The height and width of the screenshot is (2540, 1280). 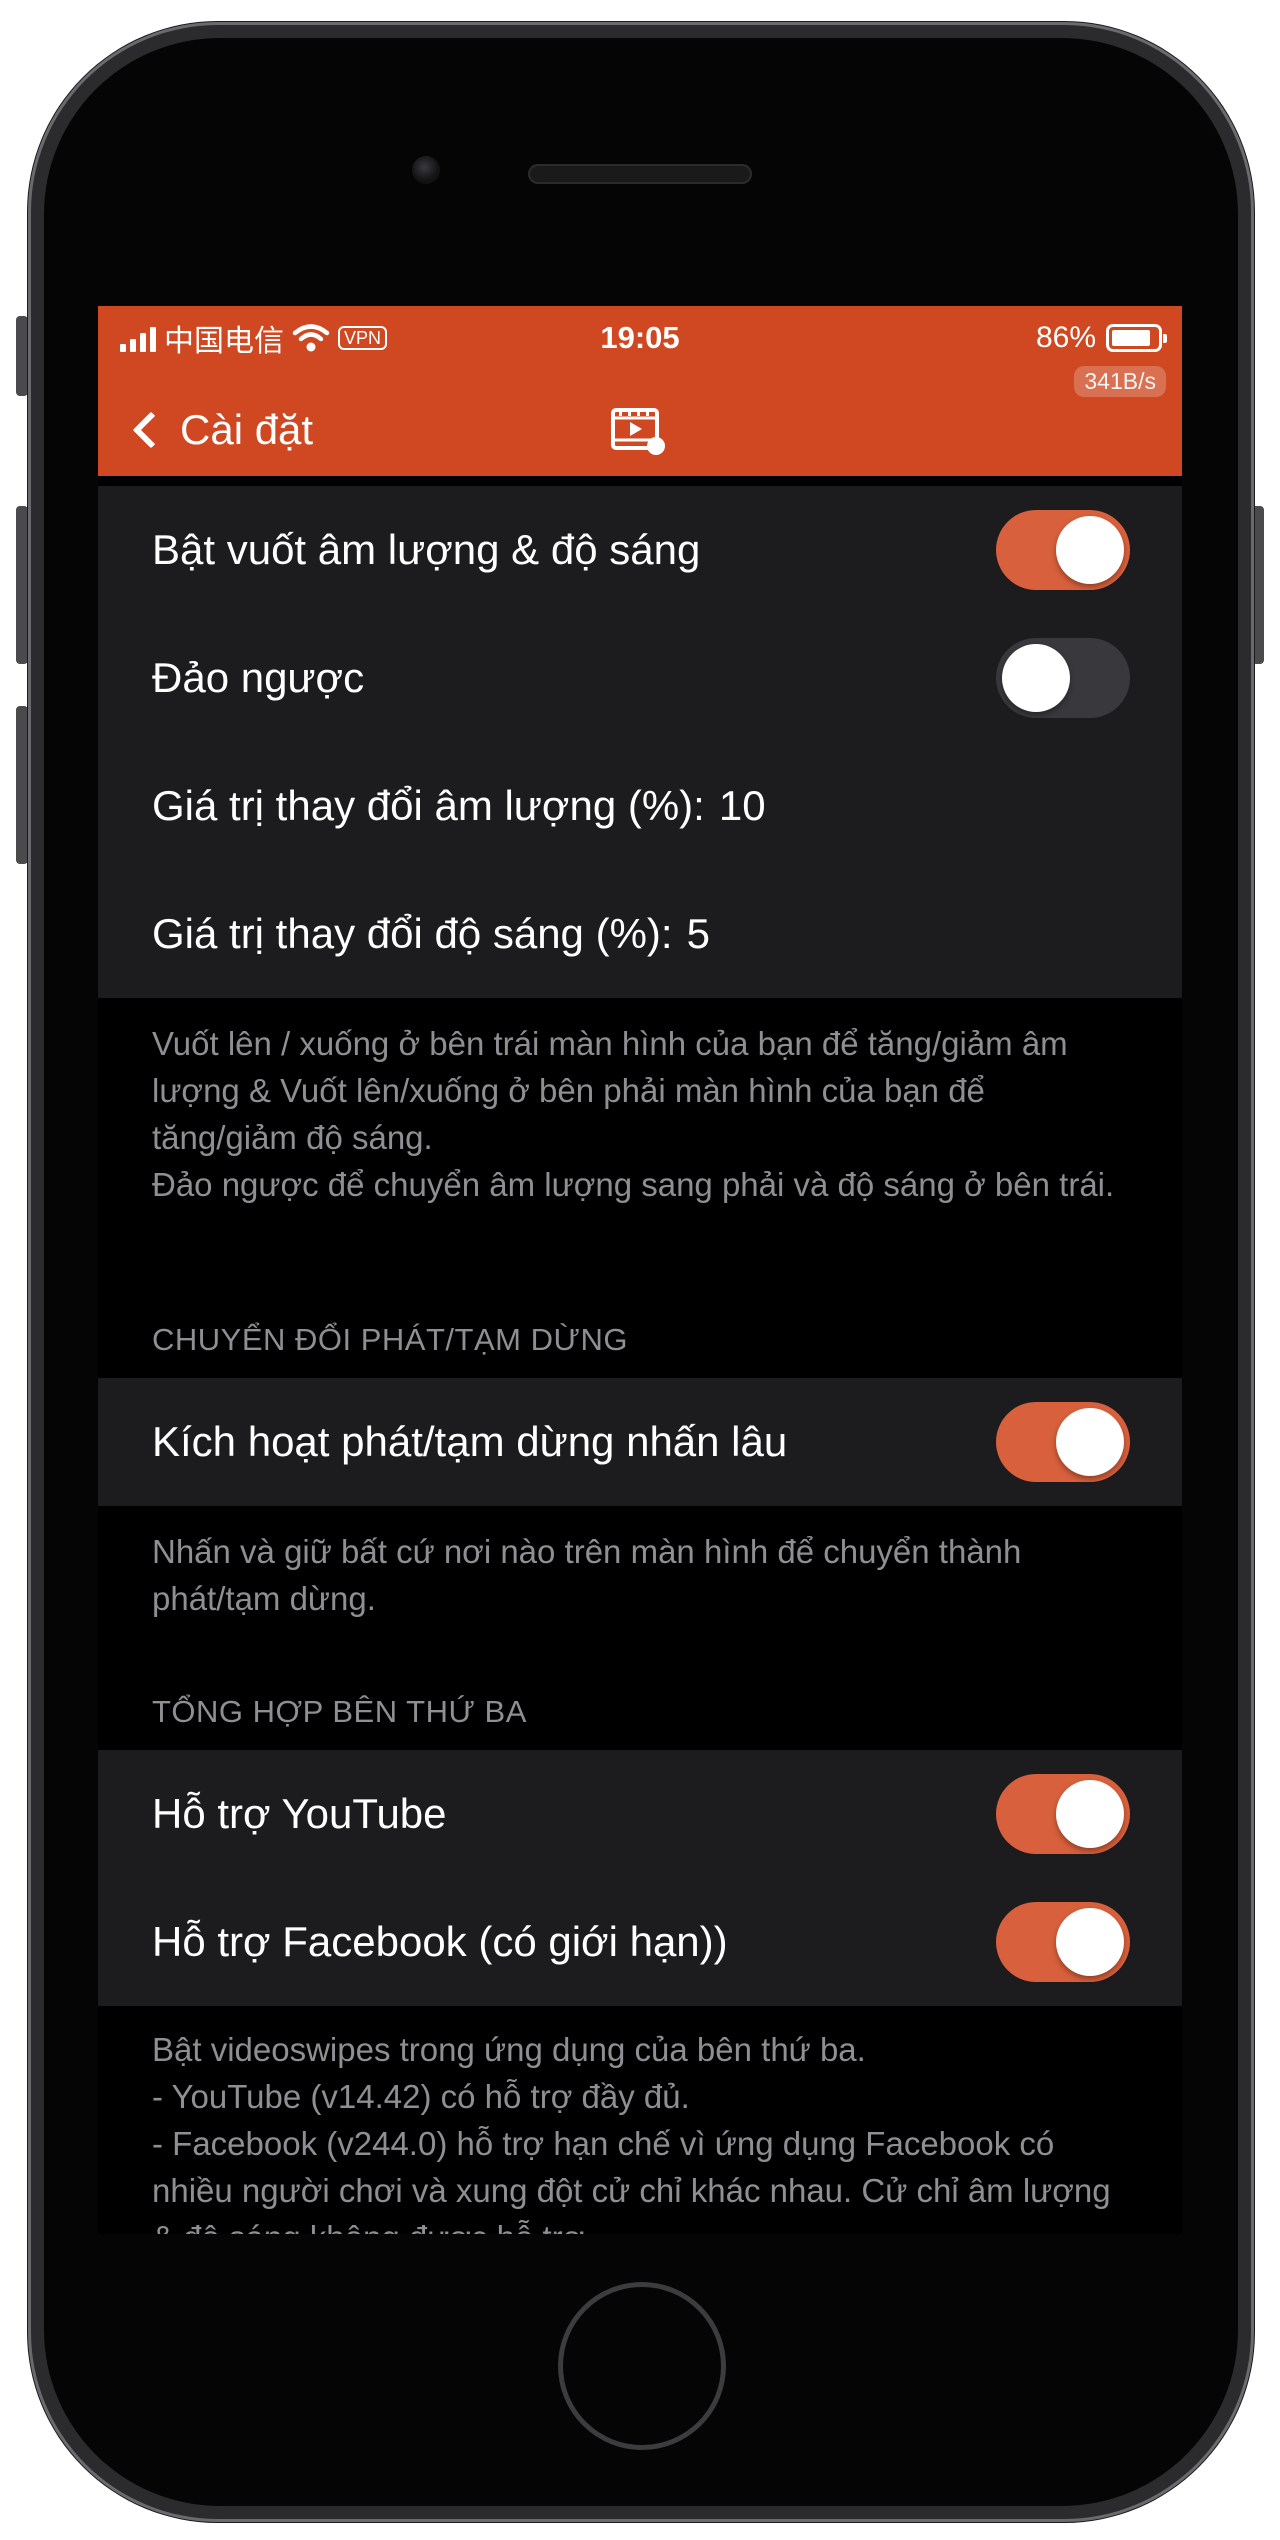 I want to click on facebook-label: Hỗ trợ Facebook (có giới hạn)), so click(x=440, y=1941).